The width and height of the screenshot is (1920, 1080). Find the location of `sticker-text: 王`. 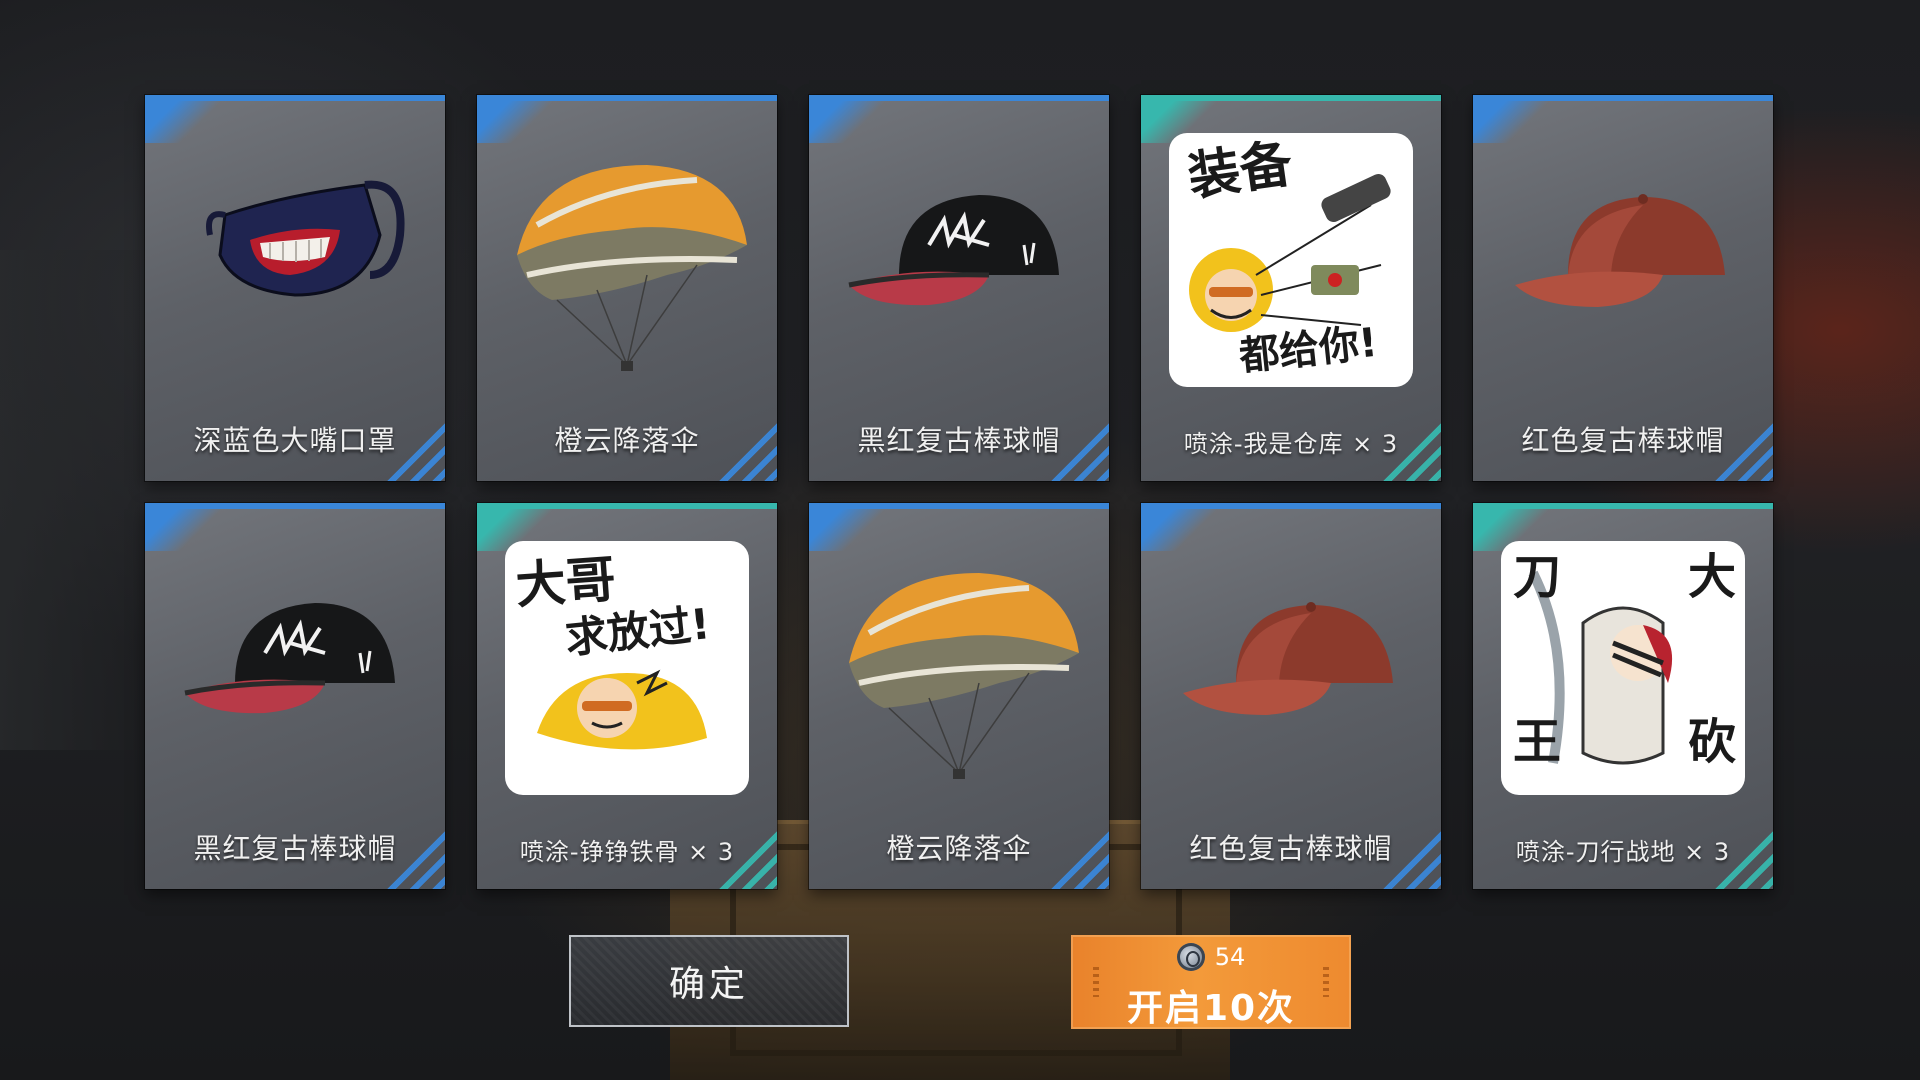

sticker-text: 王 is located at coordinates (1537, 742).